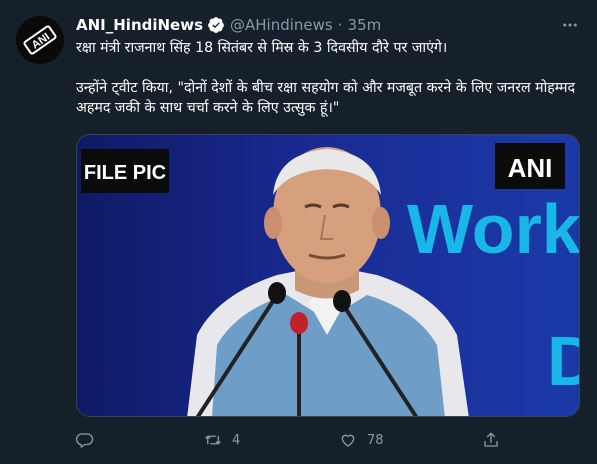 This screenshot has width=597, height=464. What do you see at coordinates (375, 440) in the screenshot?
I see `like-count: 78` at bounding box center [375, 440].